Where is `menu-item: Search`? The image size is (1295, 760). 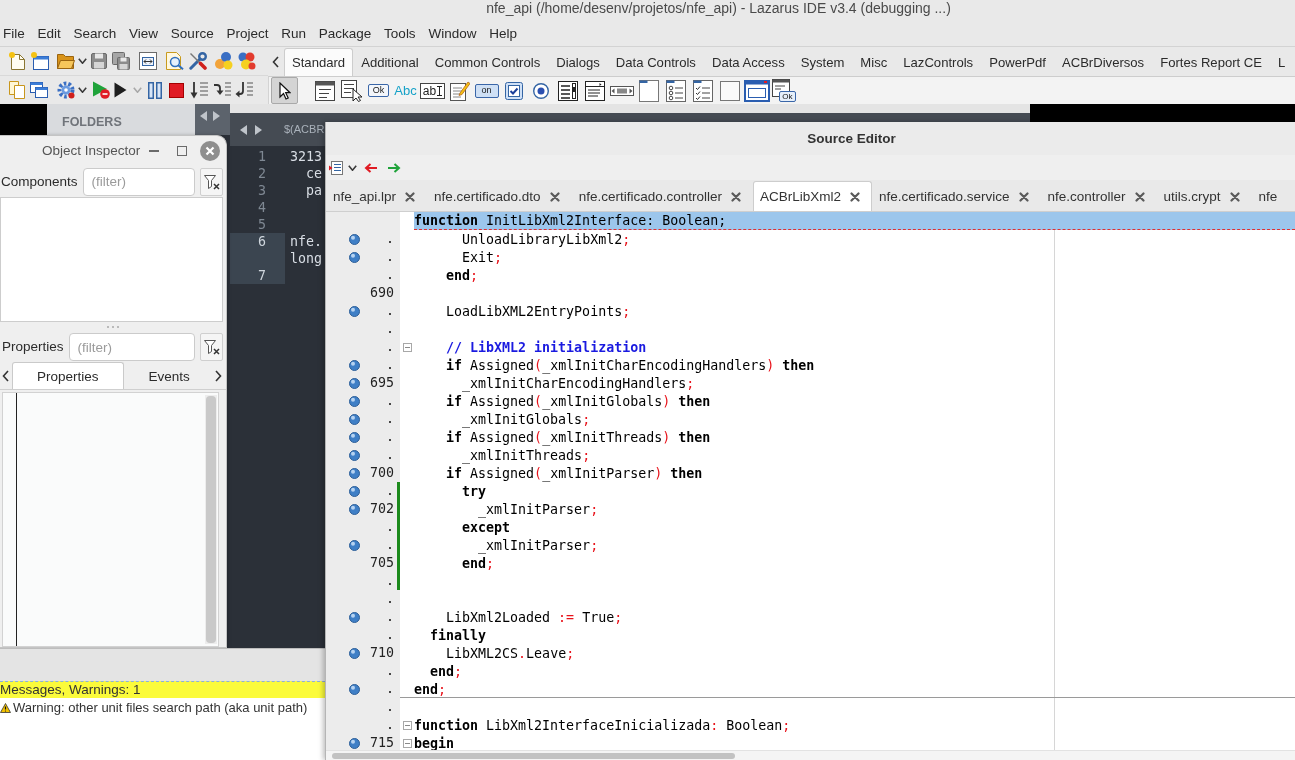 menu-item: Search is located at coordinates (95, 34).